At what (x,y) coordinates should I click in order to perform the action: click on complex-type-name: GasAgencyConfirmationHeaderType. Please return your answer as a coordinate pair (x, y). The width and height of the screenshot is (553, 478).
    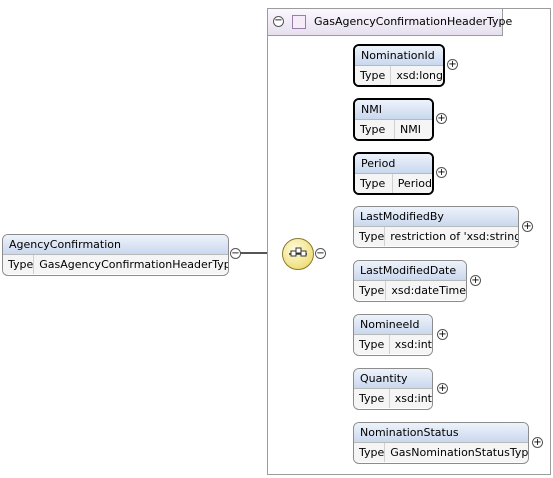
    Looking at the image, I should click on (413, 21).